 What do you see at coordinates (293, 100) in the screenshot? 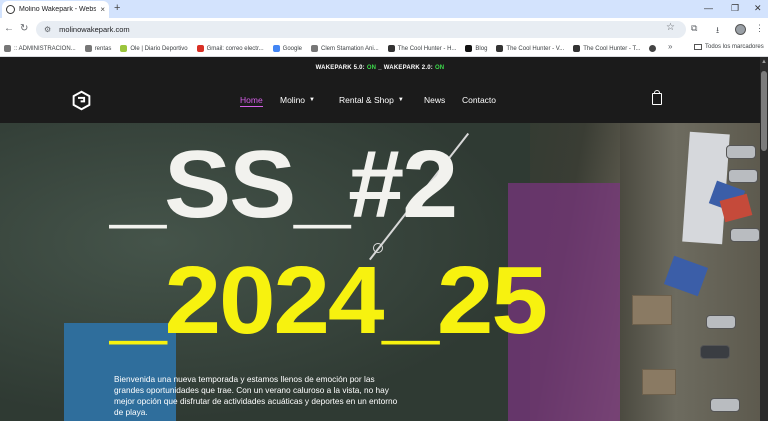
I see `nav-molino-label: Molino` at bounding box center [293, 100].